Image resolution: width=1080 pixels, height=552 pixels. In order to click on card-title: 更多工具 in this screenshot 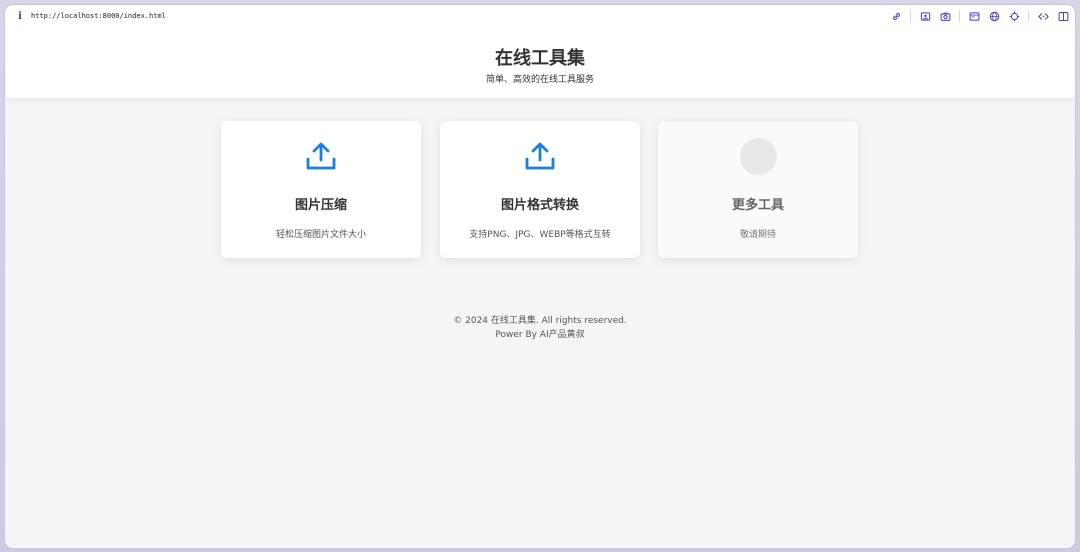, I will do `click(757, 205)`.